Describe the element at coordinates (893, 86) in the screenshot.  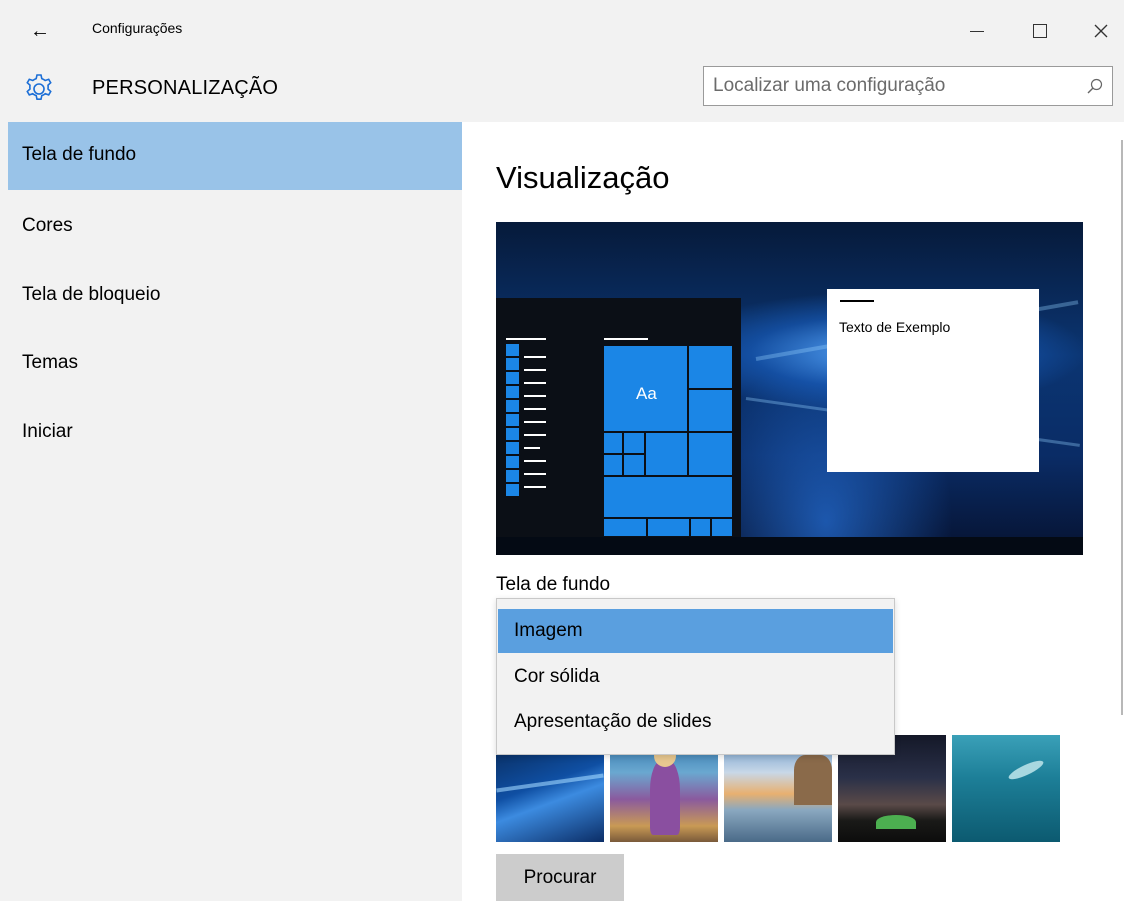
I see `search-input` at that location.